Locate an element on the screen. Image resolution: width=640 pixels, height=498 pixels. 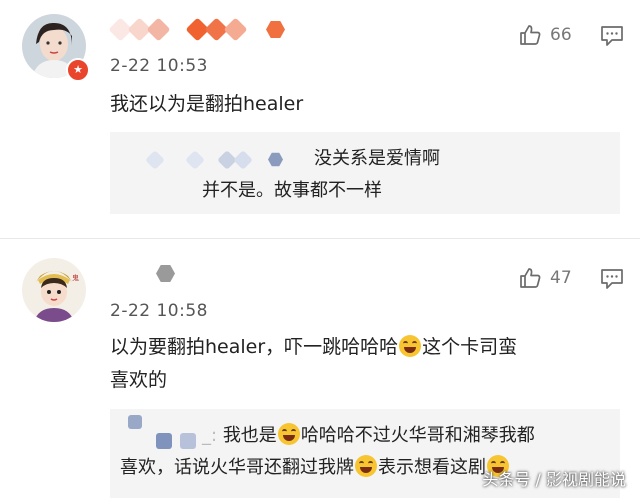
reply-text-line2: 喜欢，话说火华哥还翻过我牌 表示想看这剧 is located at coordinates (315, 468).